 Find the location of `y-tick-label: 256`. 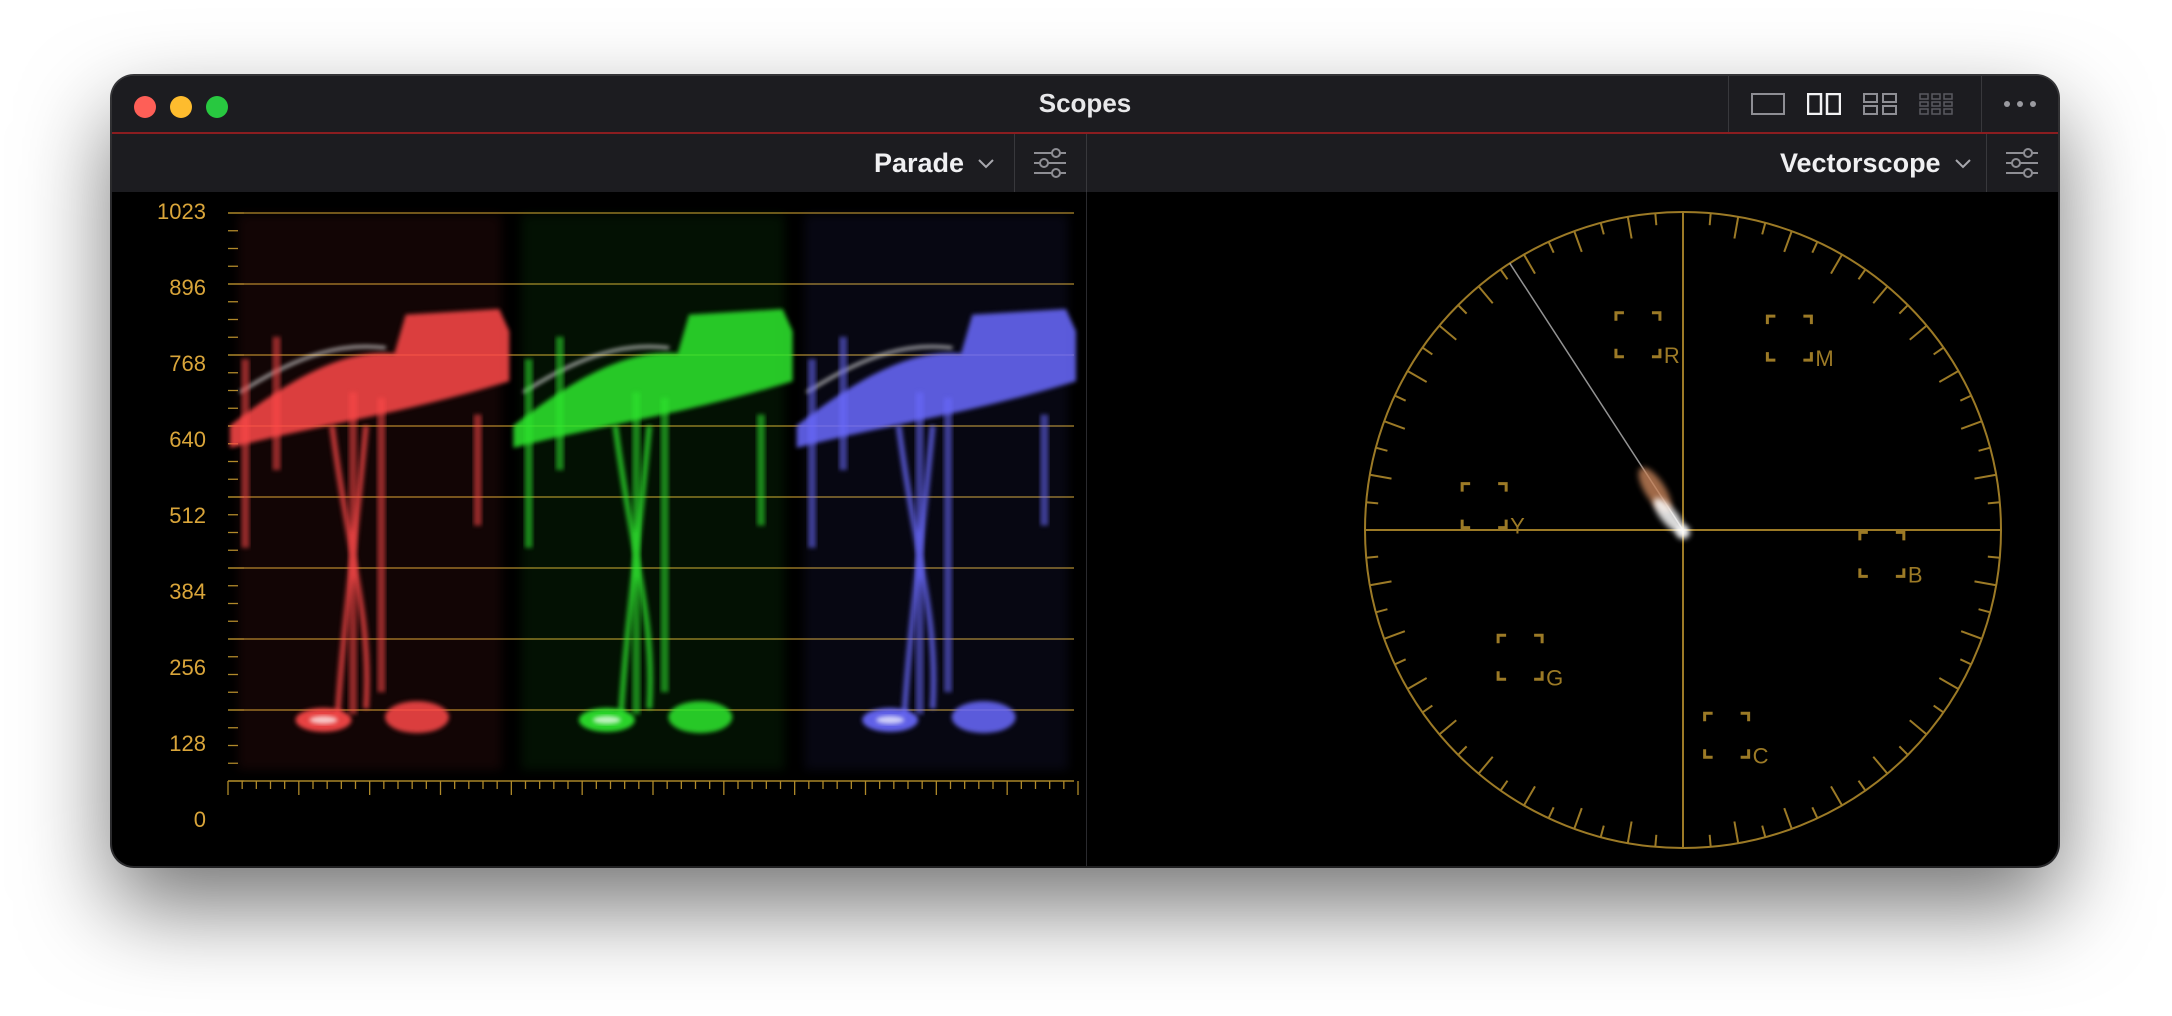

y-tick-label: 256 is located at coordinates (187, 667).